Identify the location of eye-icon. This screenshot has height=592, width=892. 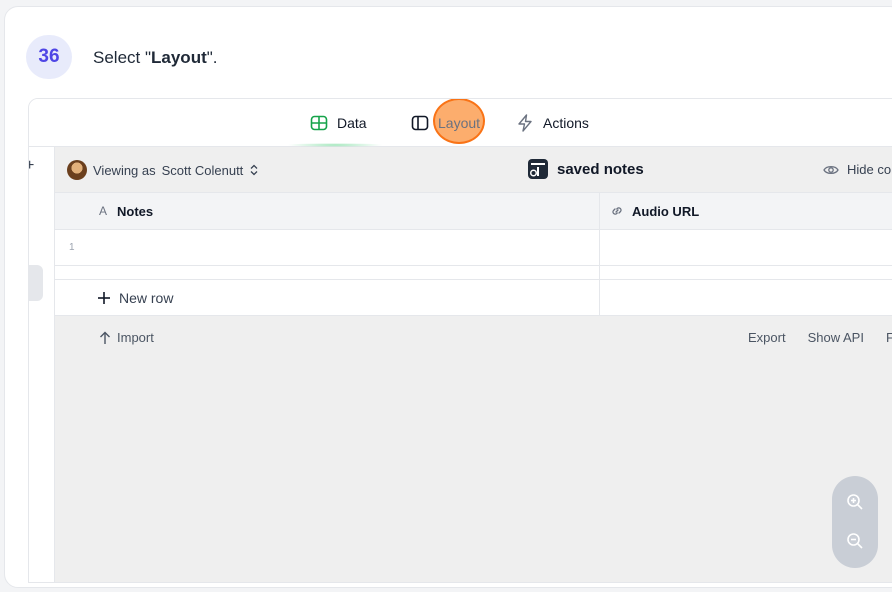
(831, 169).